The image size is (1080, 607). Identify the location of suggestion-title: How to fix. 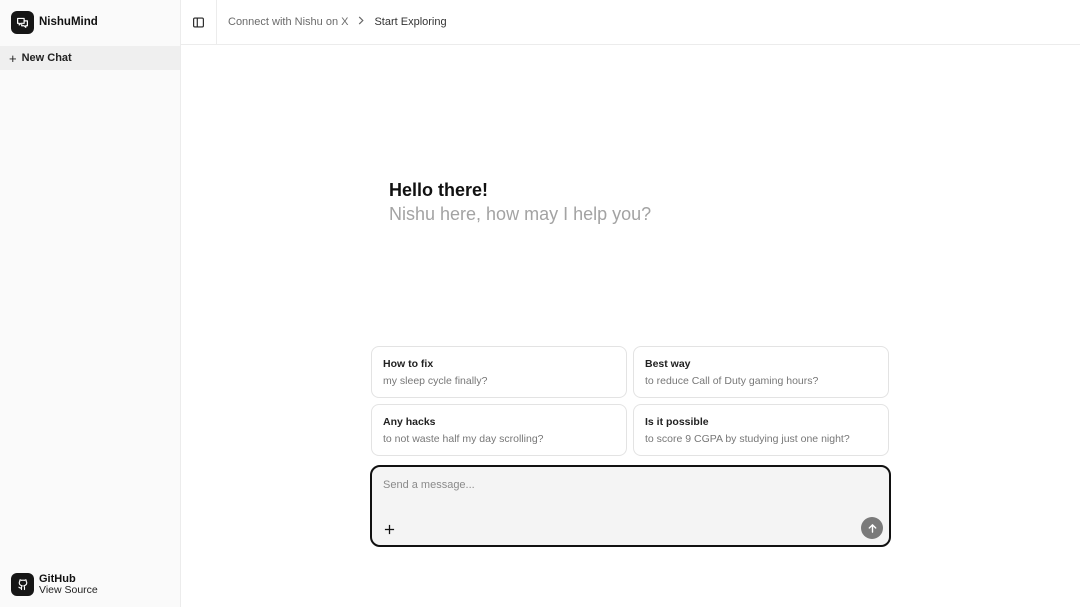
(408, 364).